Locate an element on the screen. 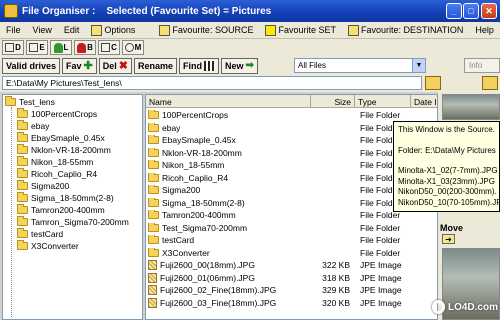 This screenshot has height=320, width=500. disc-icon is located at coordinates (129, 47).